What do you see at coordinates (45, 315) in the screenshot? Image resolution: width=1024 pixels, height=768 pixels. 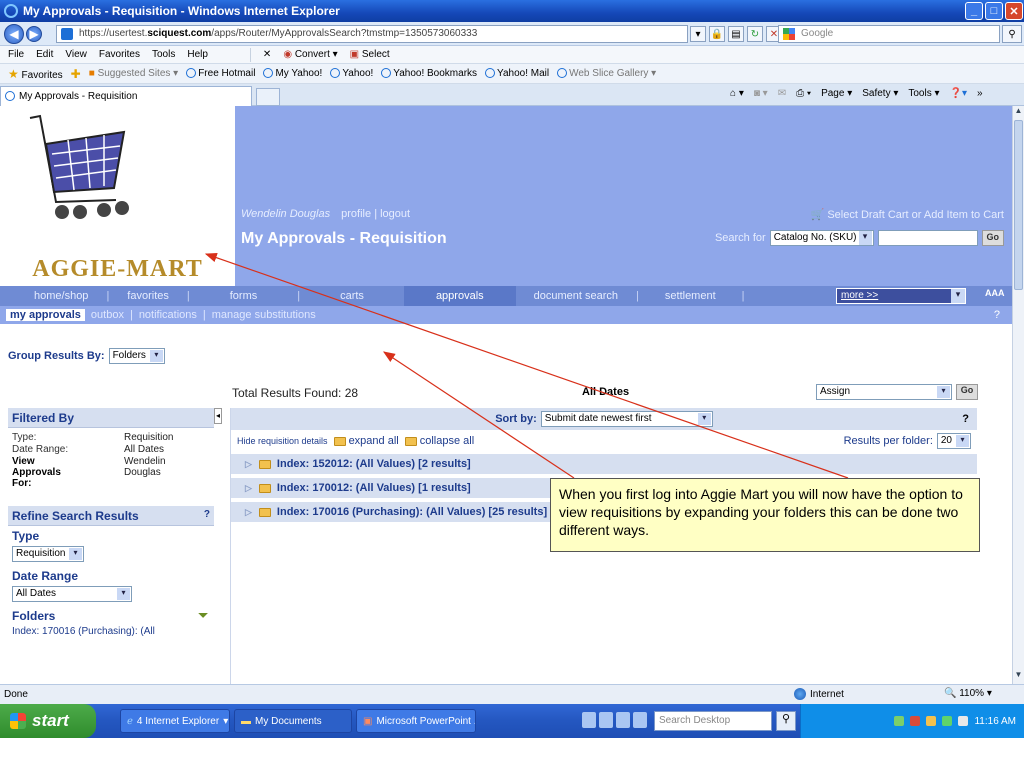 I see `subnav-my-approvals: my approvals` at bounding box center [45, 315].